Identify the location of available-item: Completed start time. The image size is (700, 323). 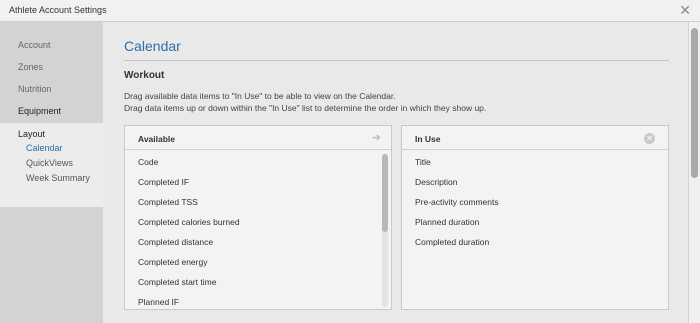
(177, 282).